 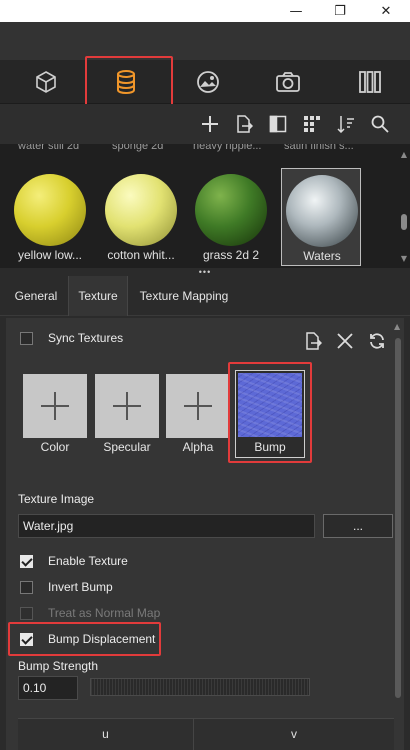 I want to click on grid-view-button, so click(x=312, y=124).